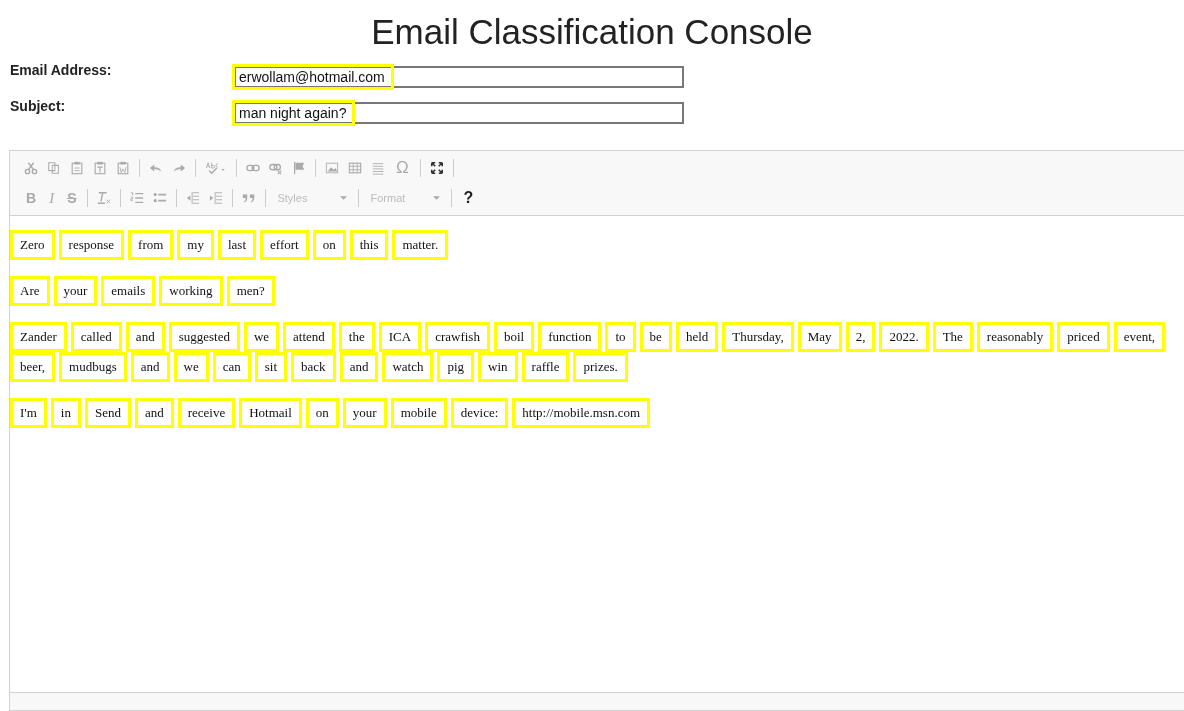  I want to click on input-field: man night again?, so click(459, 113).